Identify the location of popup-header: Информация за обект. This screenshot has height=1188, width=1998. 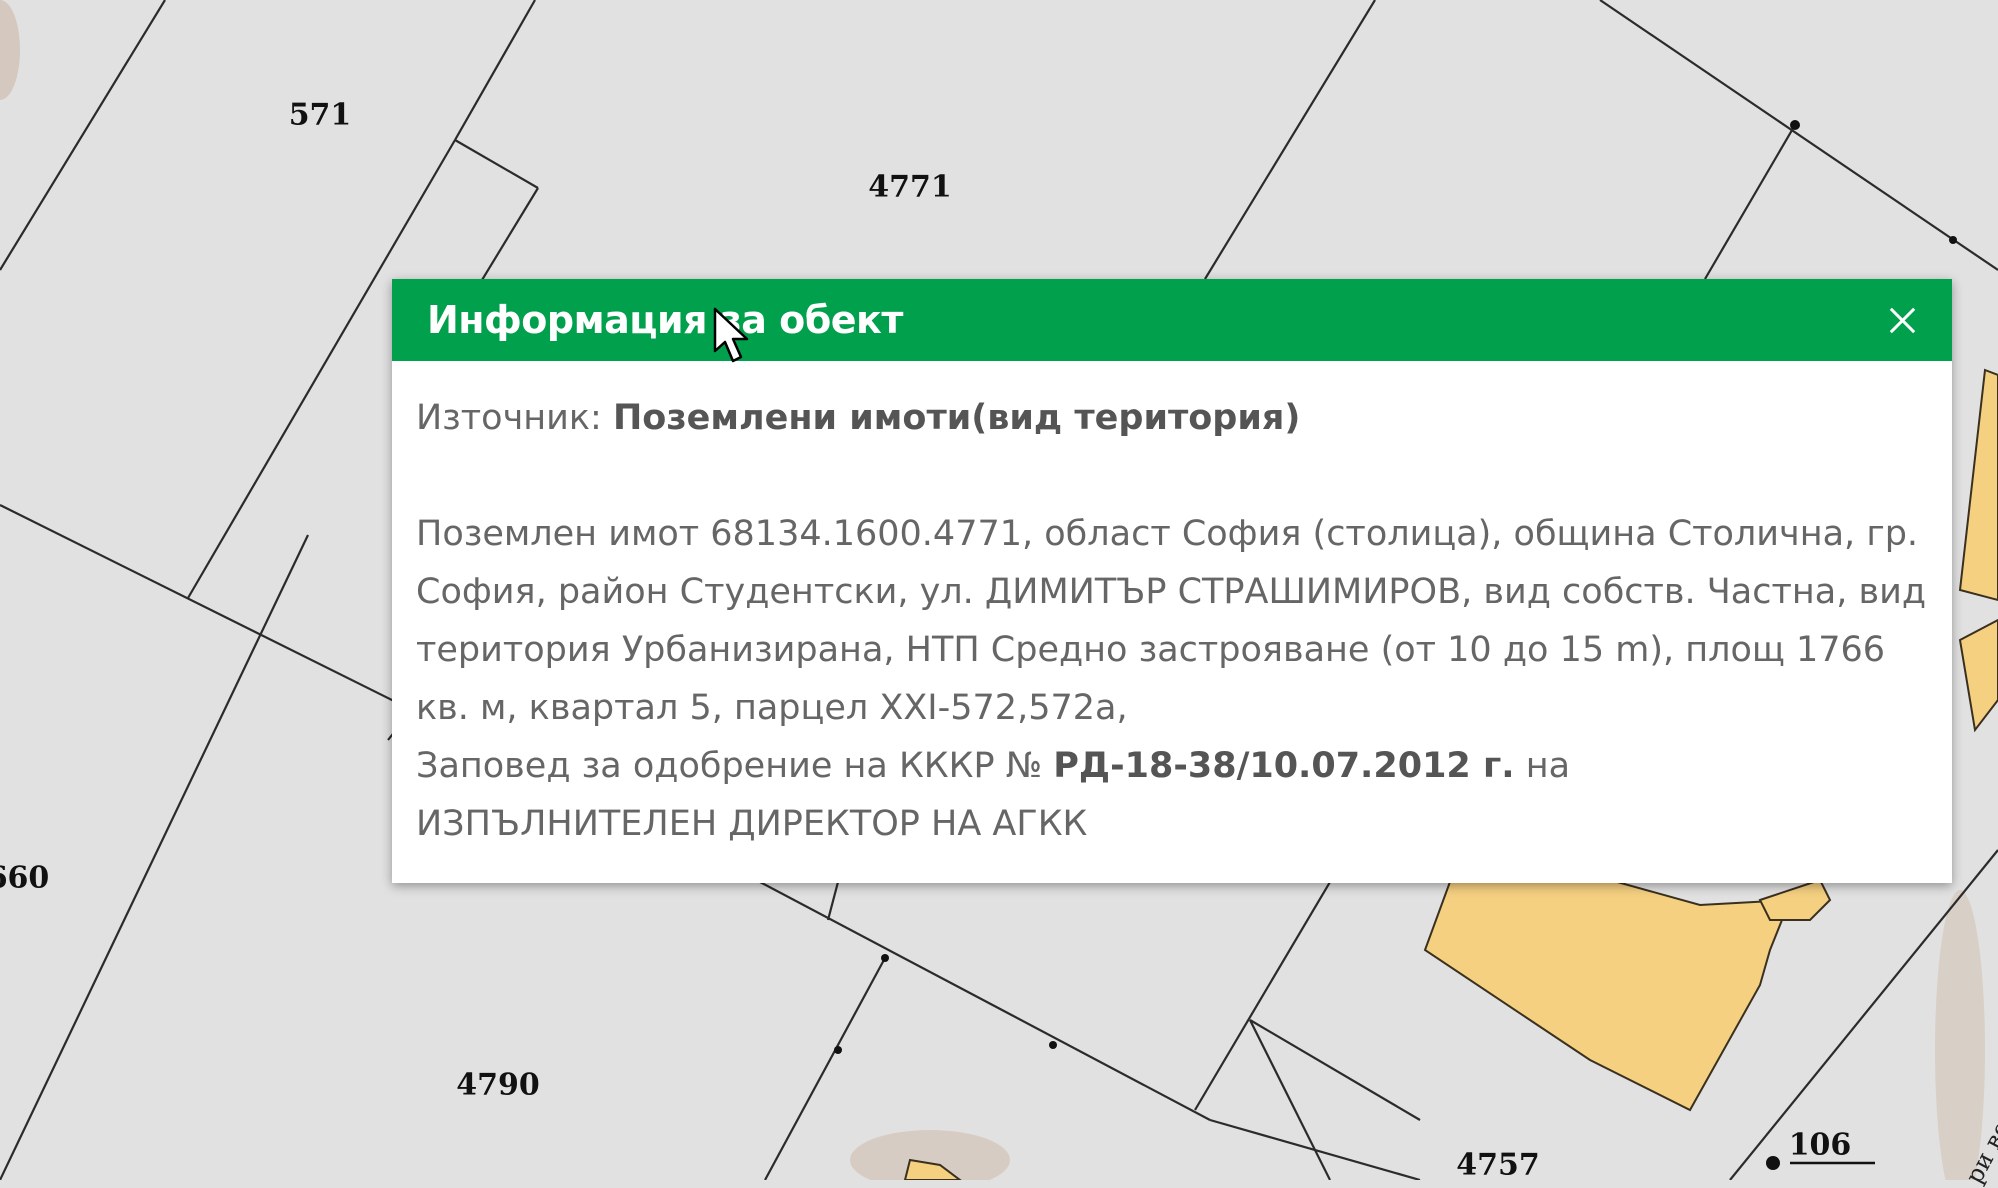
(1172, 320).